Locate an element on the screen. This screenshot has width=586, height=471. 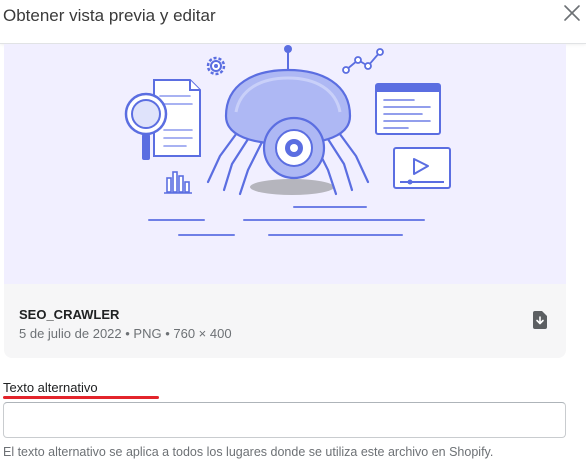
alt-text-label: Texto alternativo is located at coordinates (50, 387).